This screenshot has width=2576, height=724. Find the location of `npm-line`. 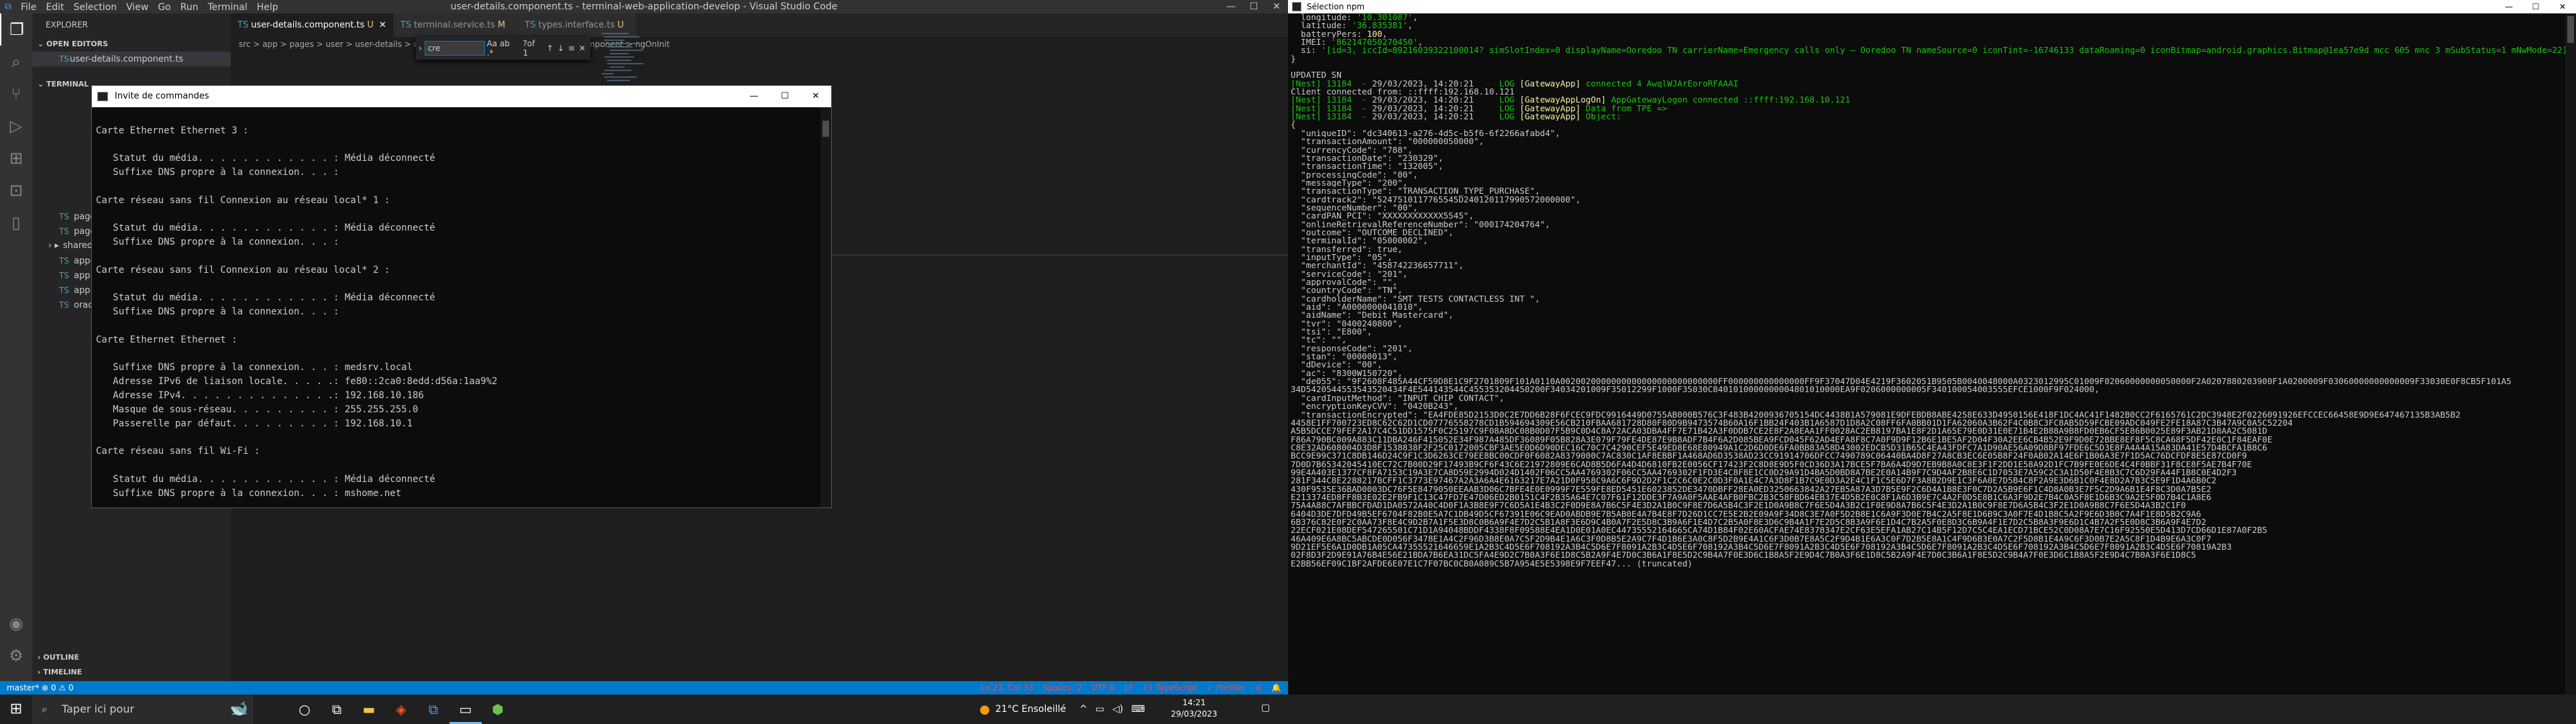

npm-line is located at coordinates (1928, 67).